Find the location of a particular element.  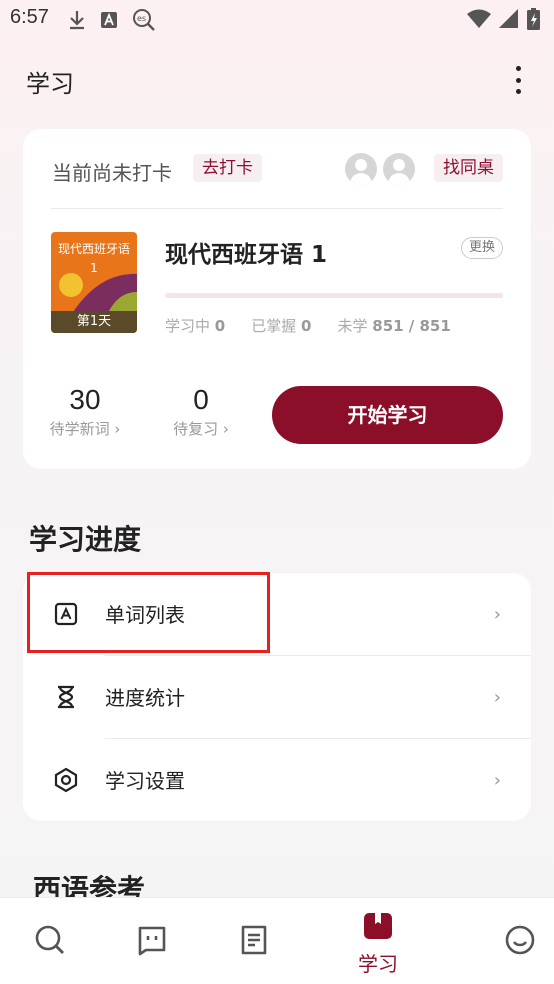

progress-section-title: 学习进度 is located at coordinates (85, 539).